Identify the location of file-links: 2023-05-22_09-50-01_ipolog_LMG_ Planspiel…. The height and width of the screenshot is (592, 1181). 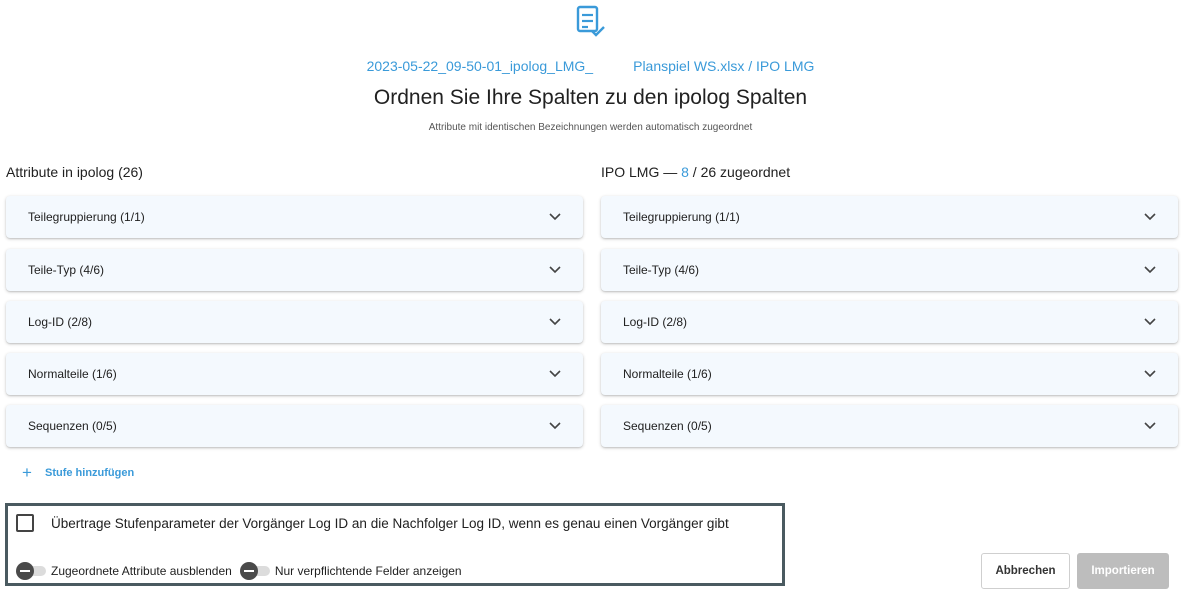
(590, 66).